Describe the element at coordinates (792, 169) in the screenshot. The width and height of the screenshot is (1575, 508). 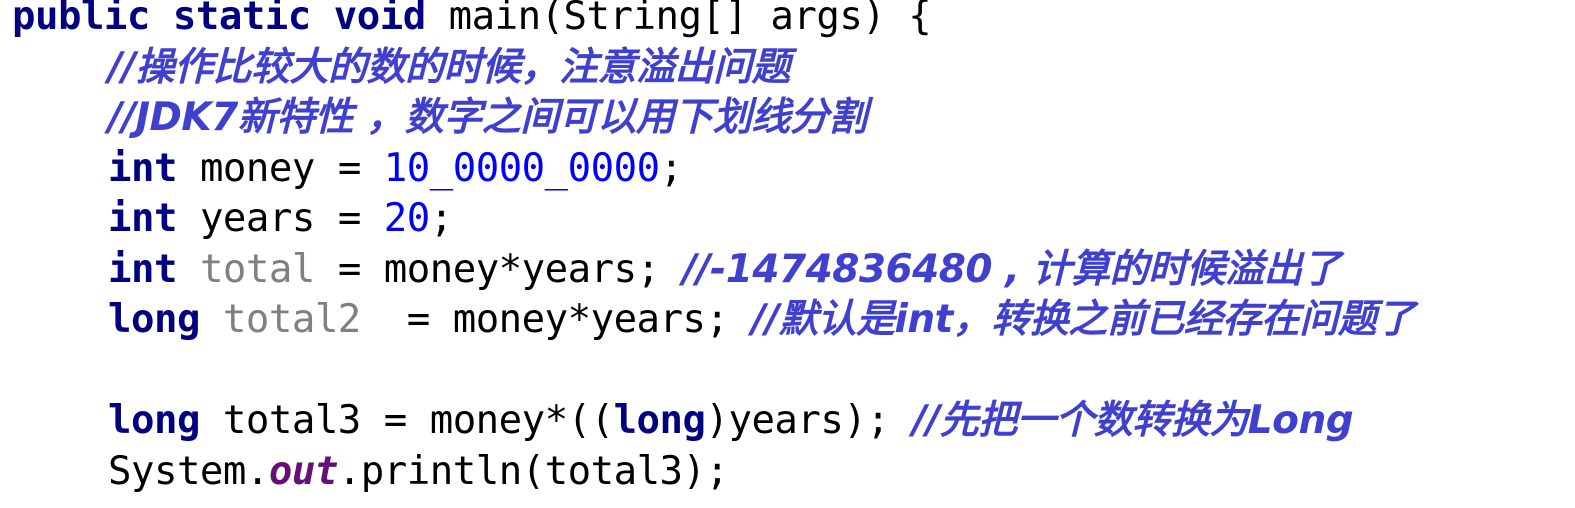
I see `code-line-money: int money = 10_0000_0000;` at that location.